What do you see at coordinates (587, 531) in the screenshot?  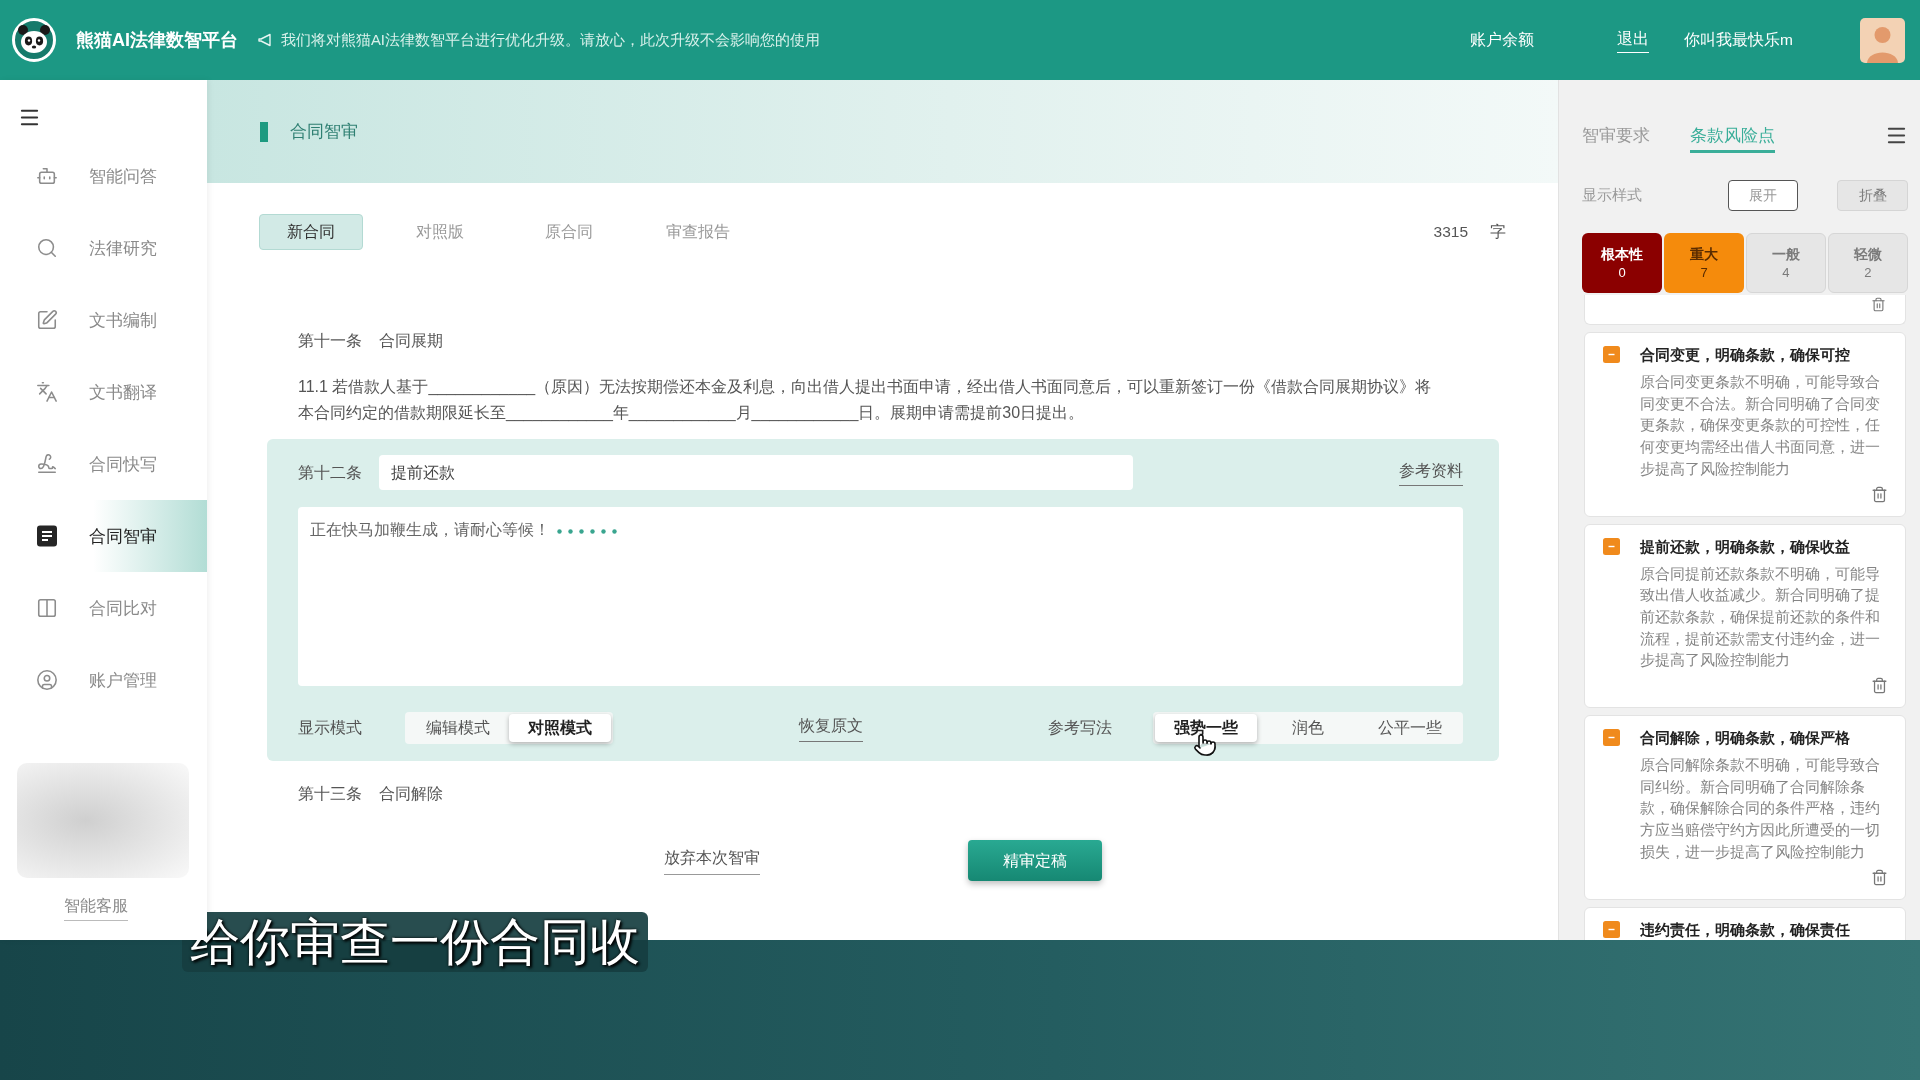 I see `loading-dots-icon` at bounding box center [587, 531].